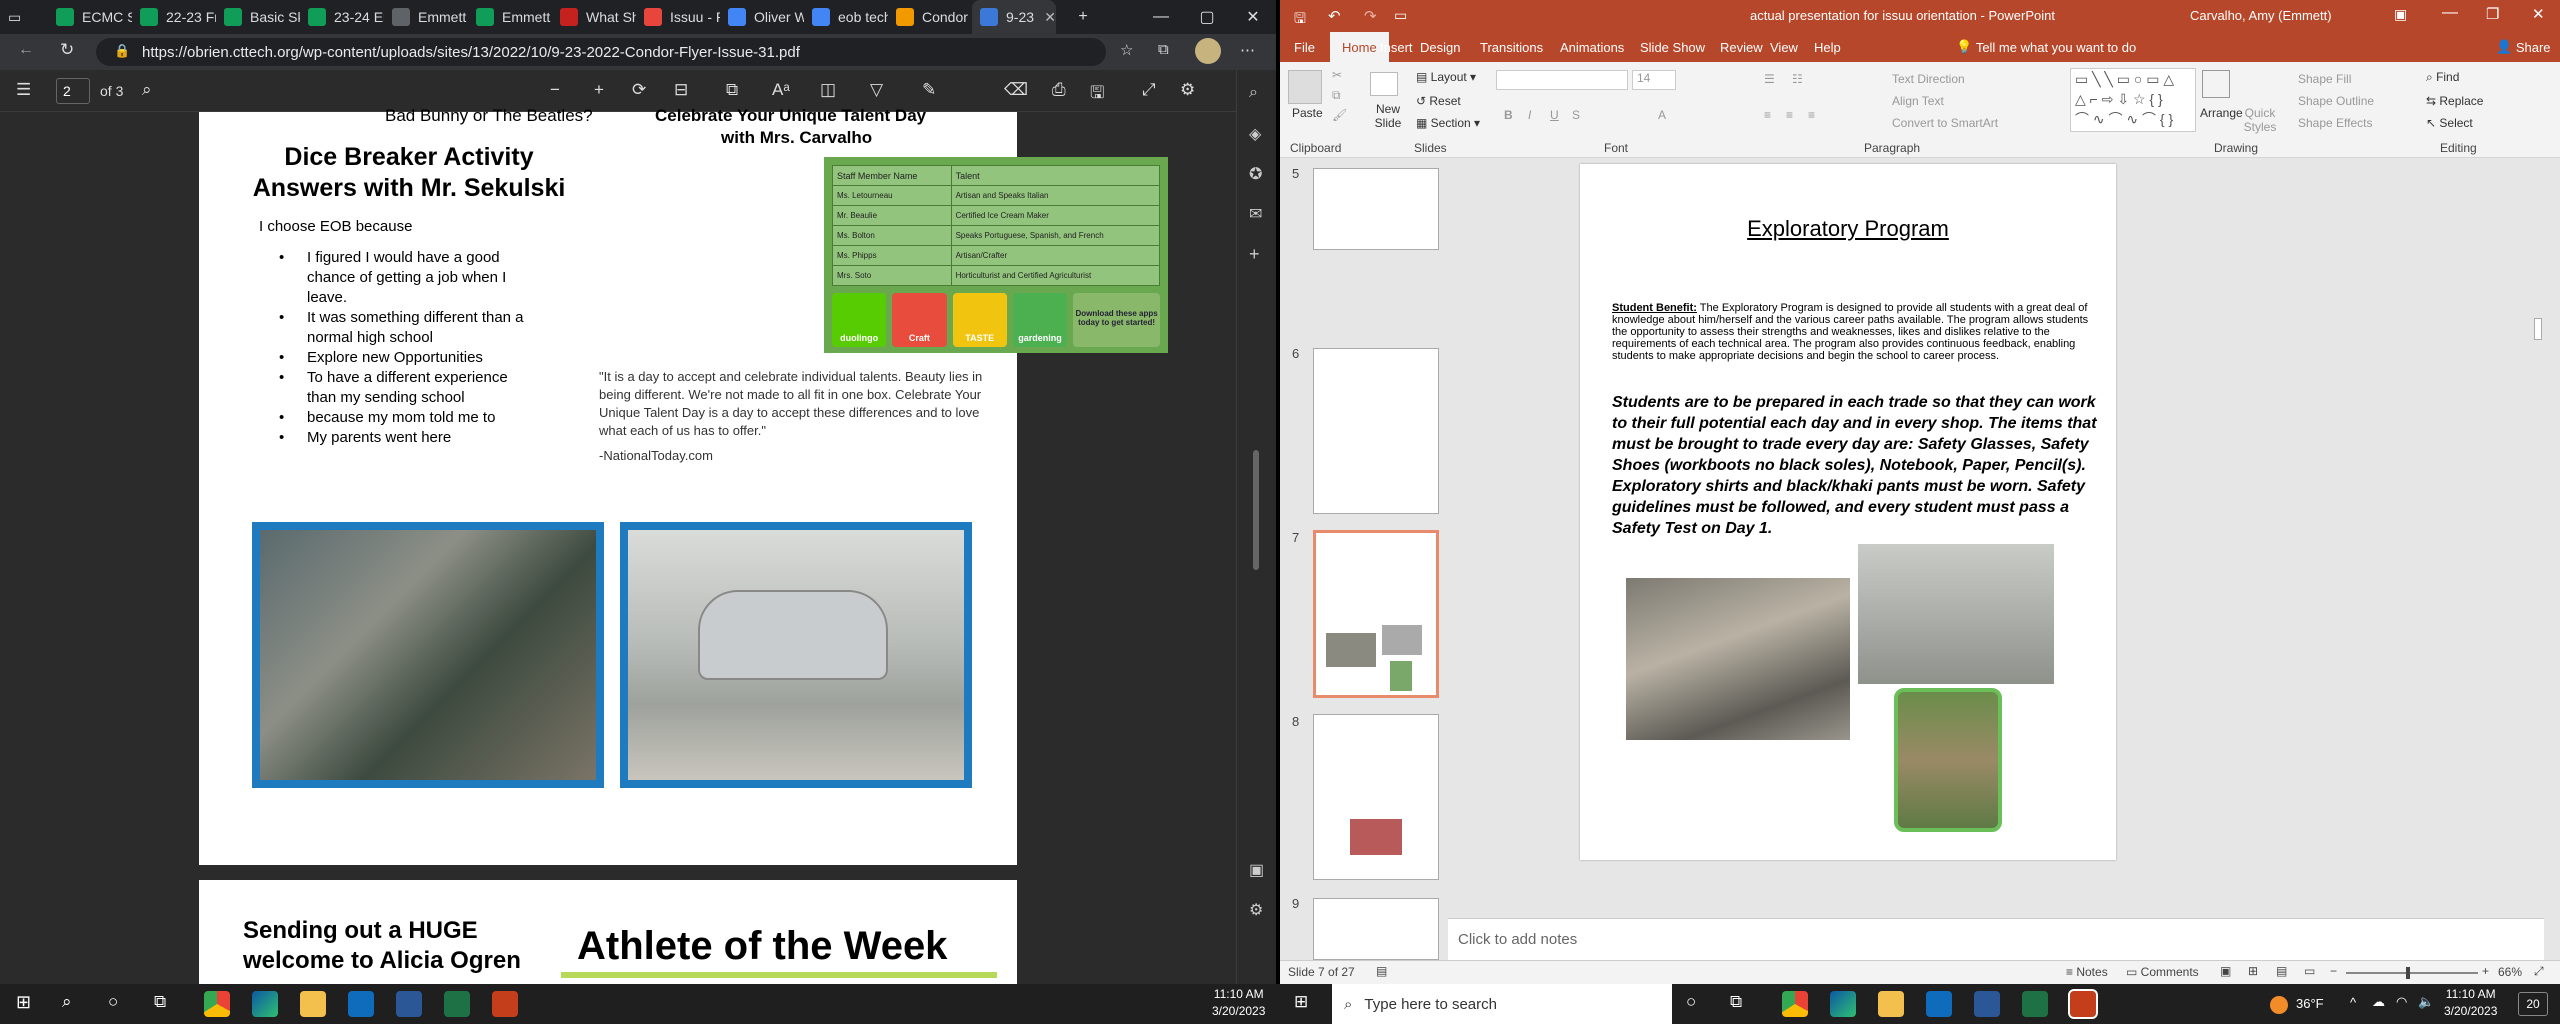 This screenshot has width=2560, height=1024. Describe the element at coordinates (2261, 15) in the screenshot. I see `user-name: Carvalho, Amy (Emmett)` at that location.